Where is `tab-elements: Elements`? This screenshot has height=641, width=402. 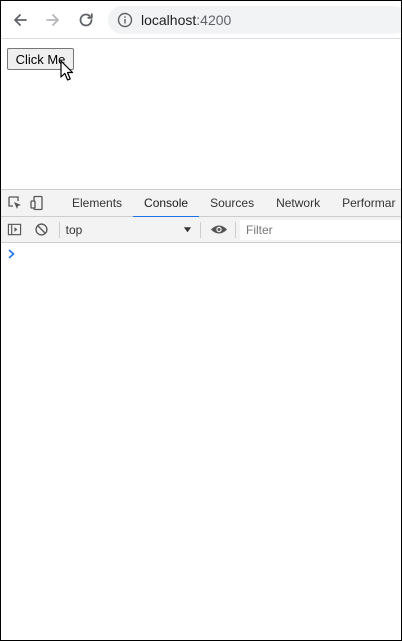 tab-elements: Elements is located at coordinates (97, 203).